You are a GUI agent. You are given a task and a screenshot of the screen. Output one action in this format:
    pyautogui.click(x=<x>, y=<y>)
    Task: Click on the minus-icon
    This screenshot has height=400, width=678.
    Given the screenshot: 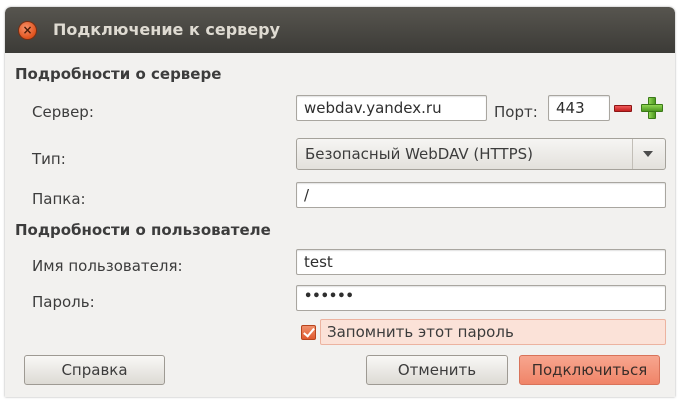 What is the action you would take?
    pyautogui.click(x=623, y=109)
    